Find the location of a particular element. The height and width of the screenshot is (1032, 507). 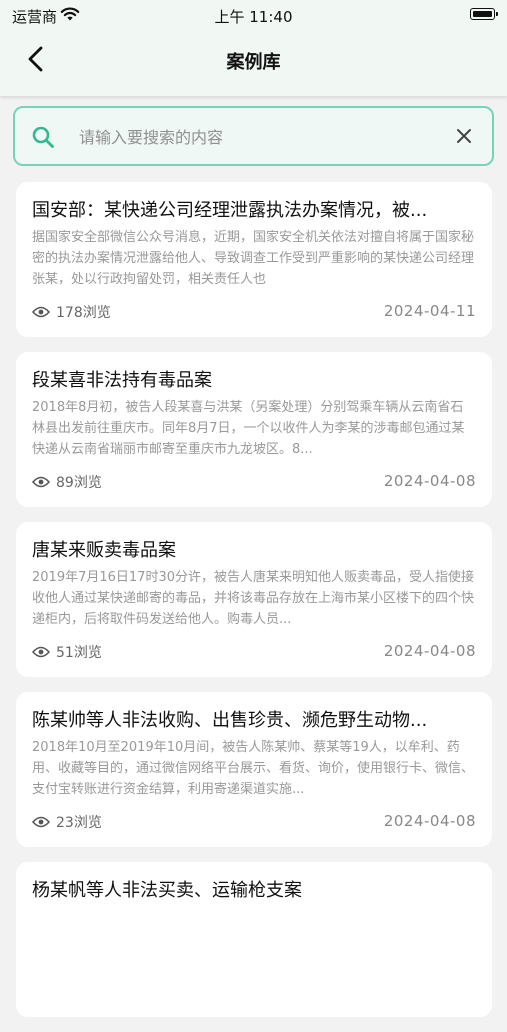

view-count-label: 23浏览 is located at coordinates (79, 823).